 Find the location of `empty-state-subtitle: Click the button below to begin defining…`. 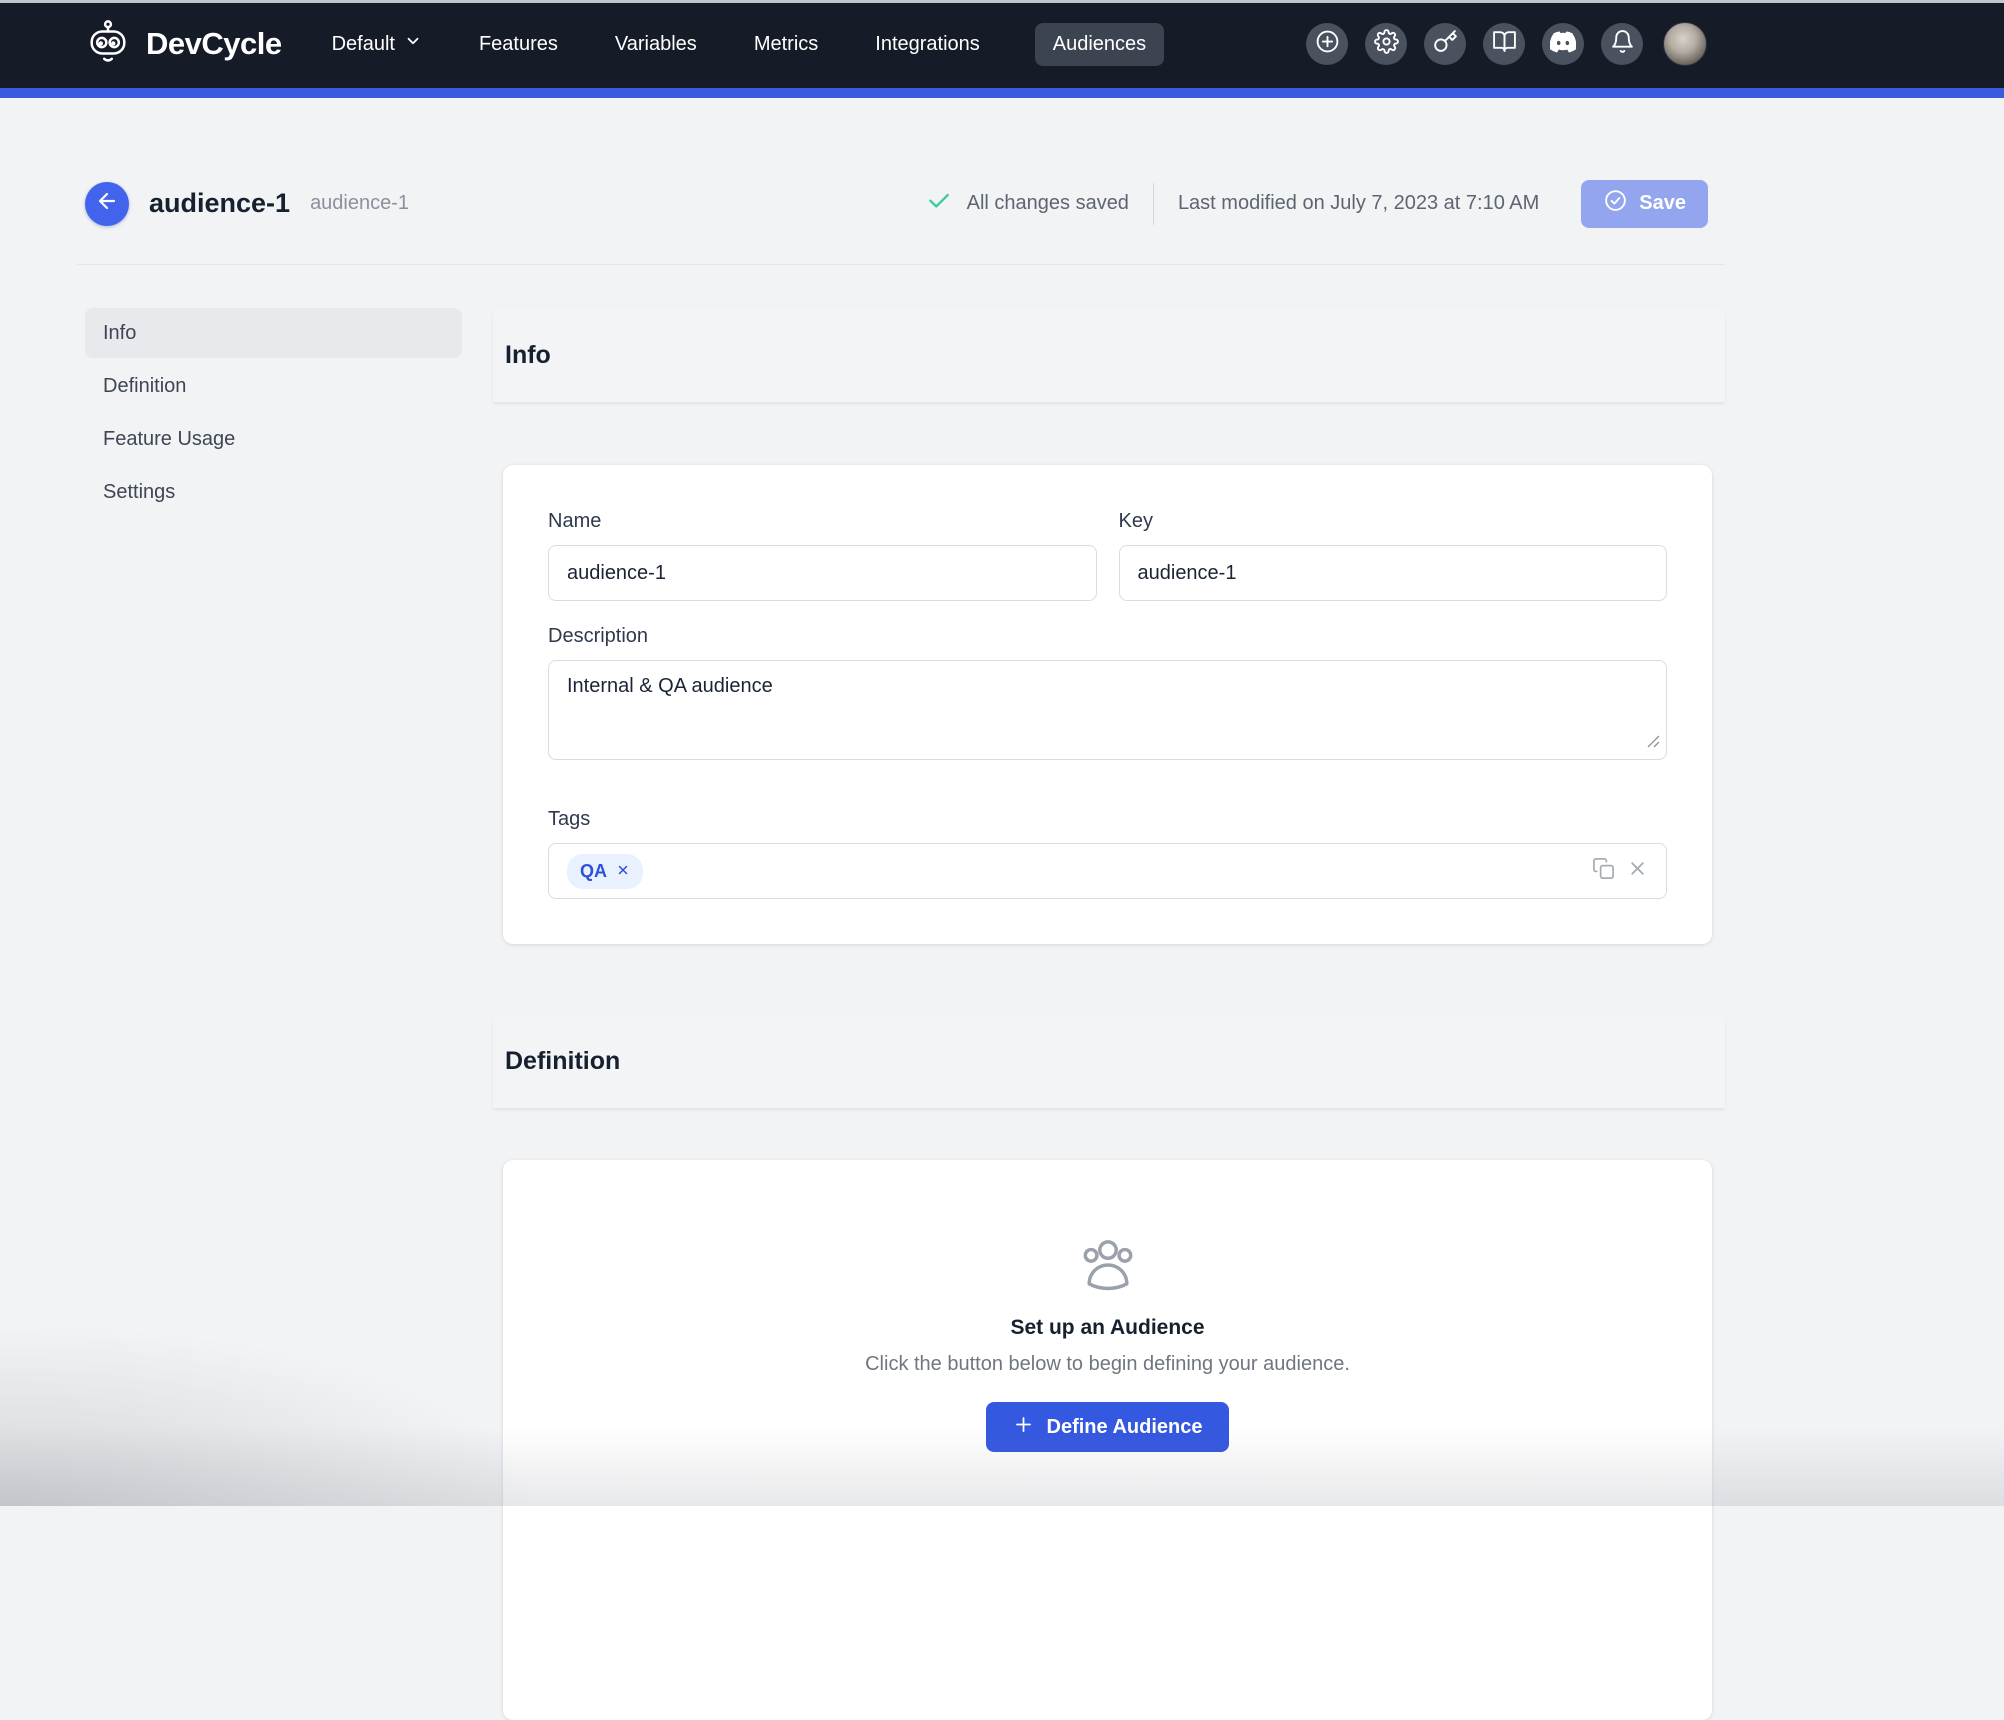

empty-state-subtitle: Click the button below to begin defining… is located at coordinates (1107, 1364).